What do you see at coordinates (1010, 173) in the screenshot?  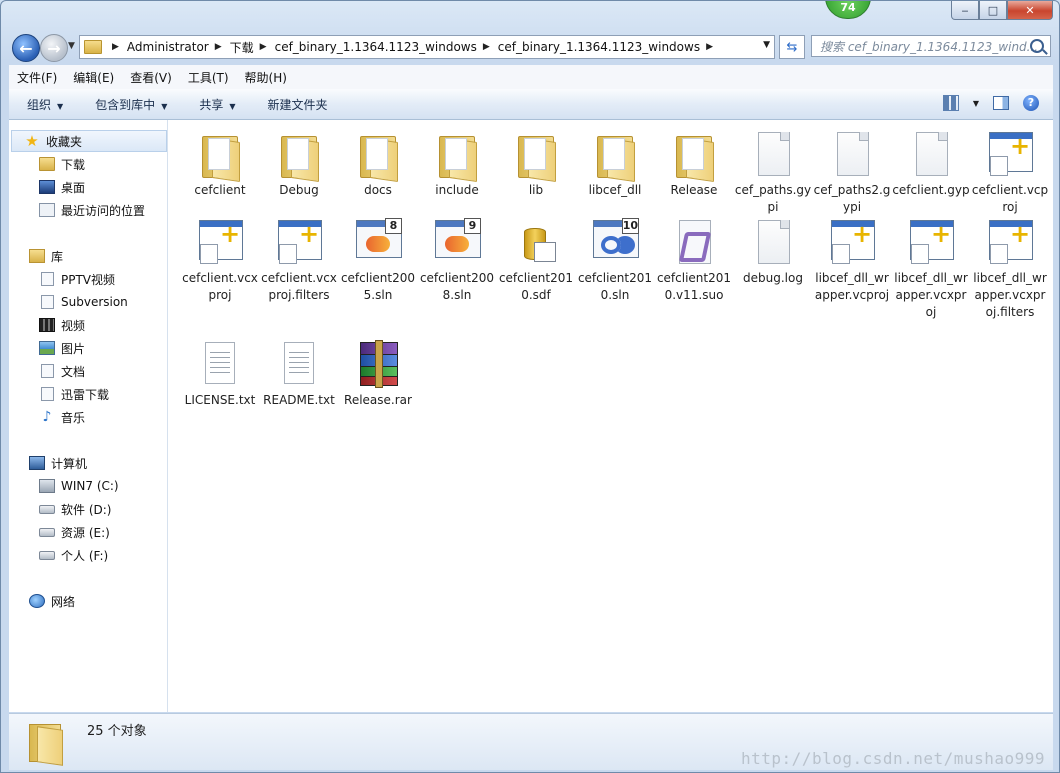 I see `file-item: cefclient.vcproj` at bounding box center [1010, 173].